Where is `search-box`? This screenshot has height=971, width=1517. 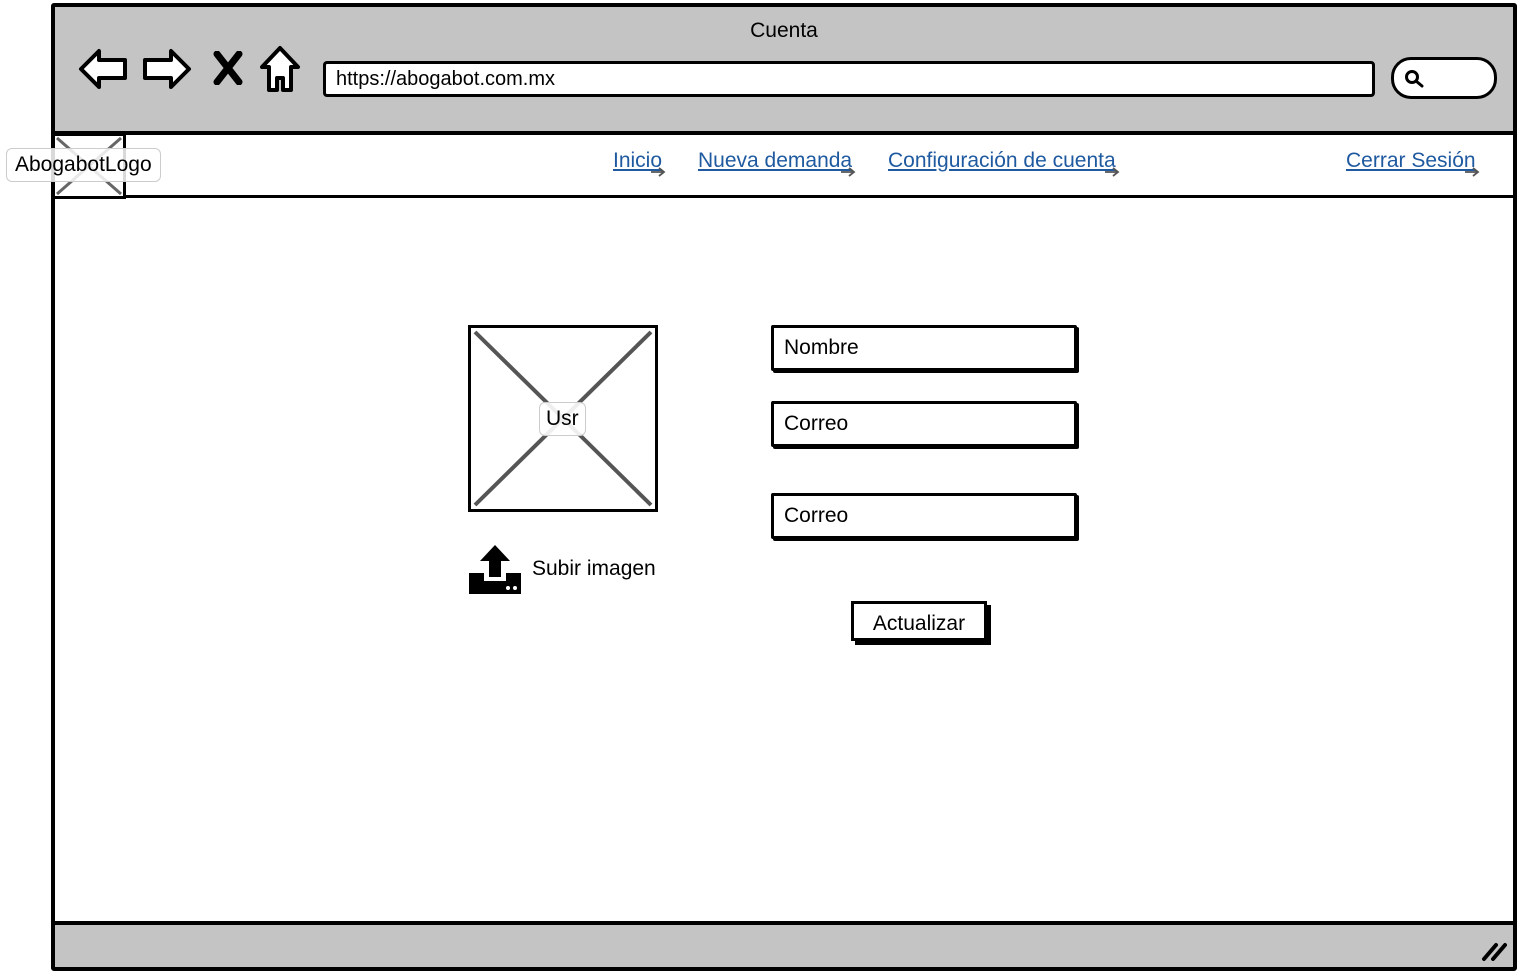
search-box is located at coordinates (1444, 78).